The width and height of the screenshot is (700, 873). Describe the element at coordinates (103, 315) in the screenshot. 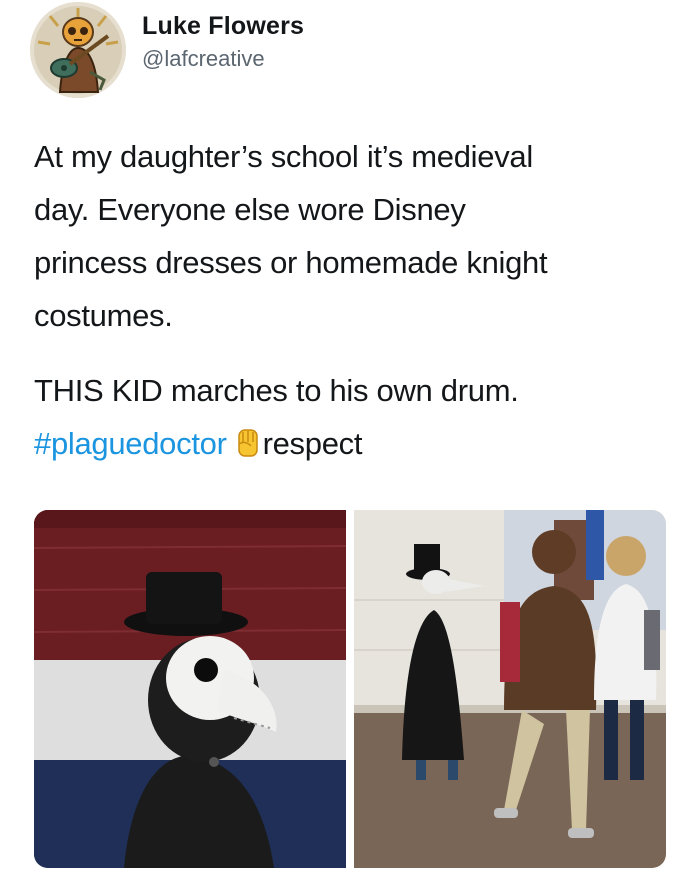

I see `tweet-text-line: costumes.` at that location.